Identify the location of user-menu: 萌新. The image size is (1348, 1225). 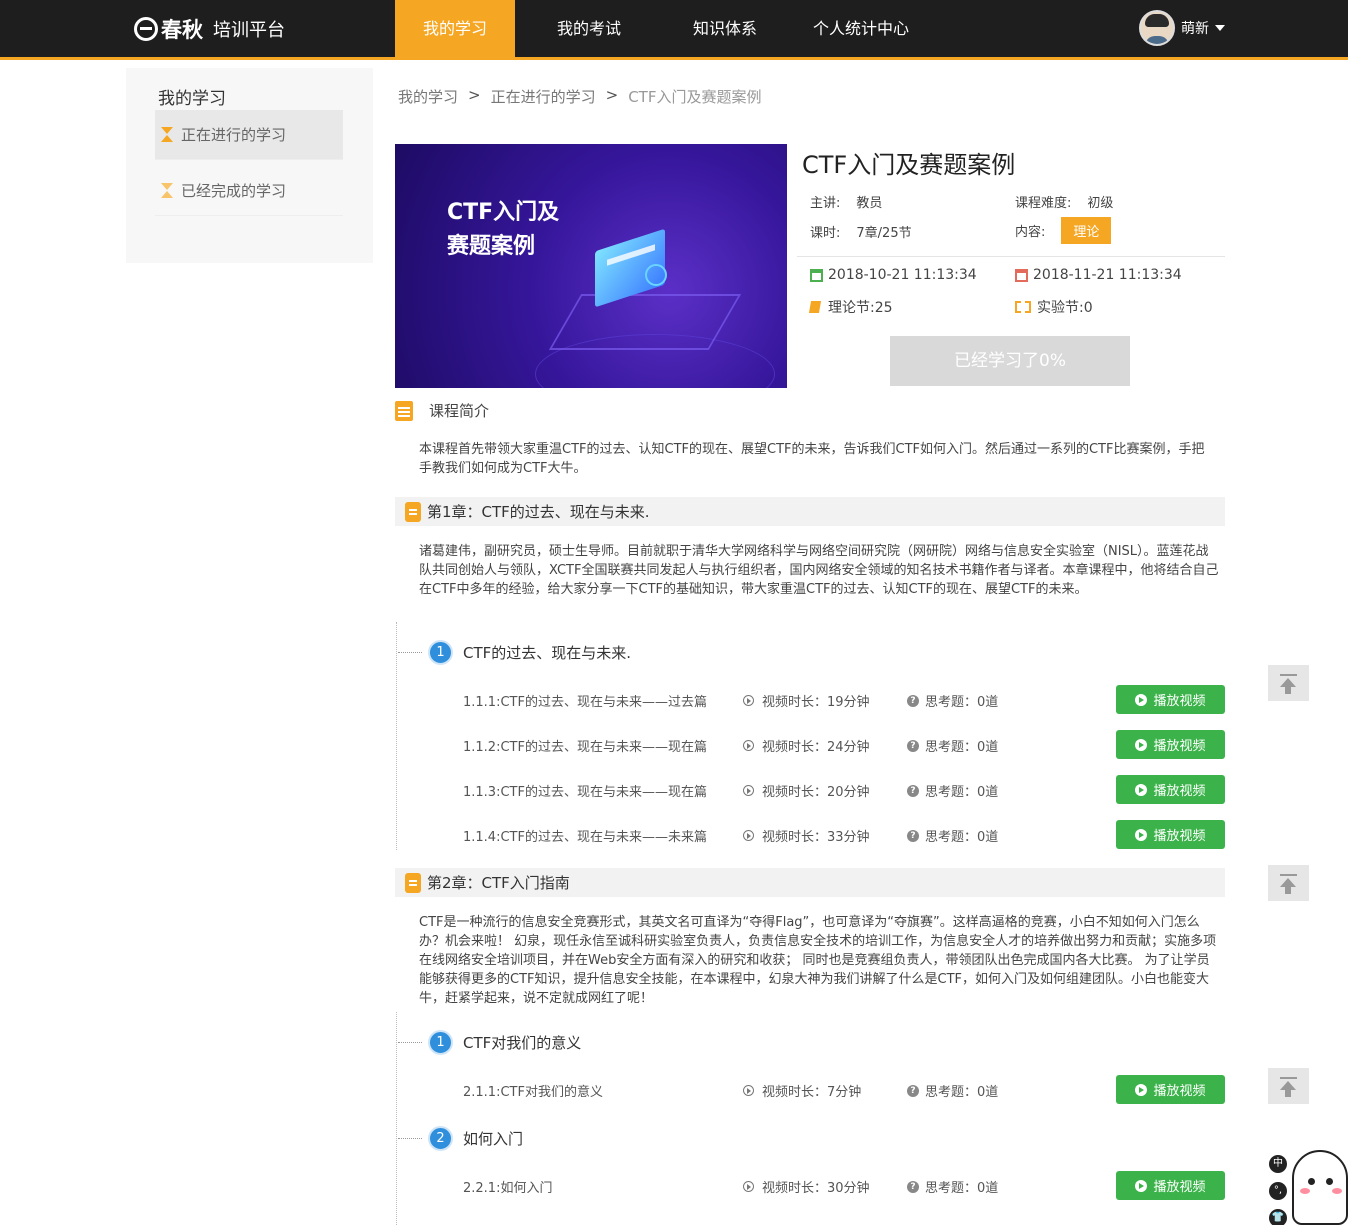
(1182, 28).